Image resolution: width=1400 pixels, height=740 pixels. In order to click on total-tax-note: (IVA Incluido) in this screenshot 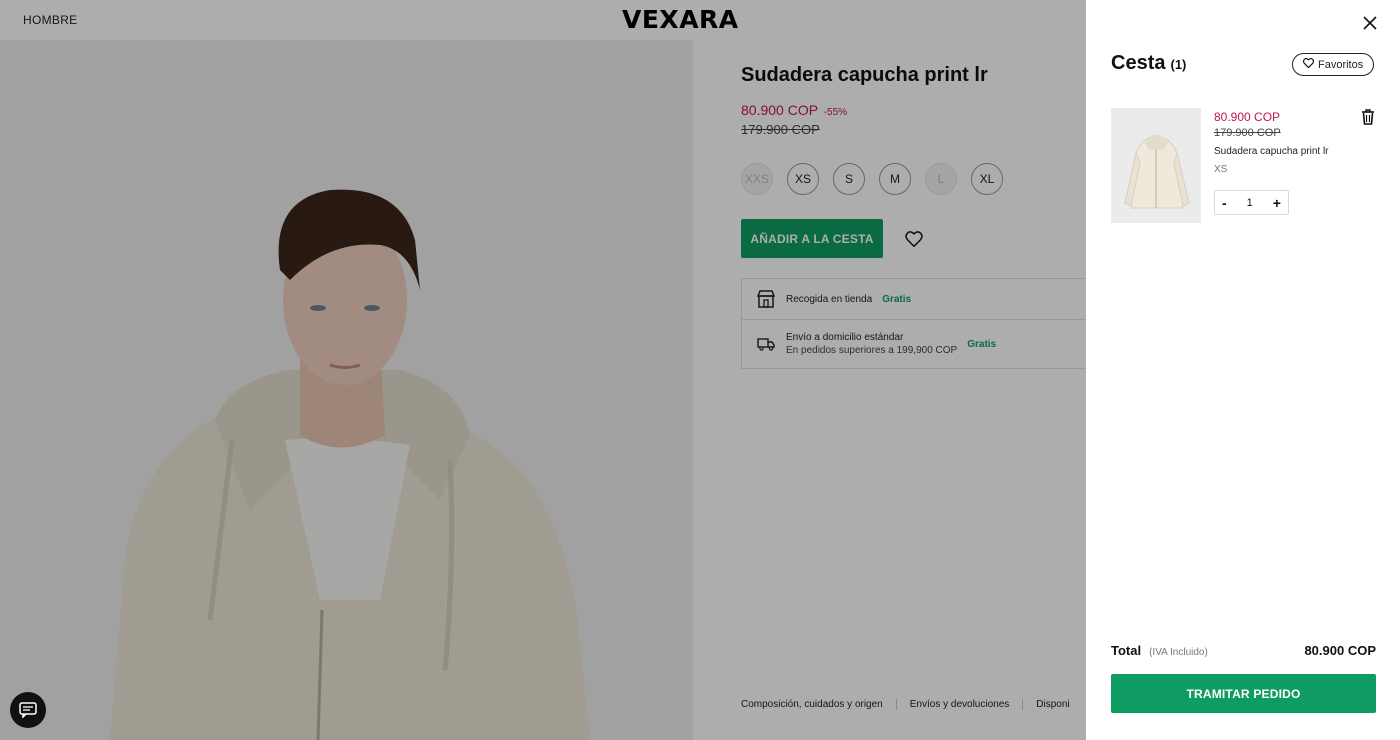, I will do `click(1178, 652)`.